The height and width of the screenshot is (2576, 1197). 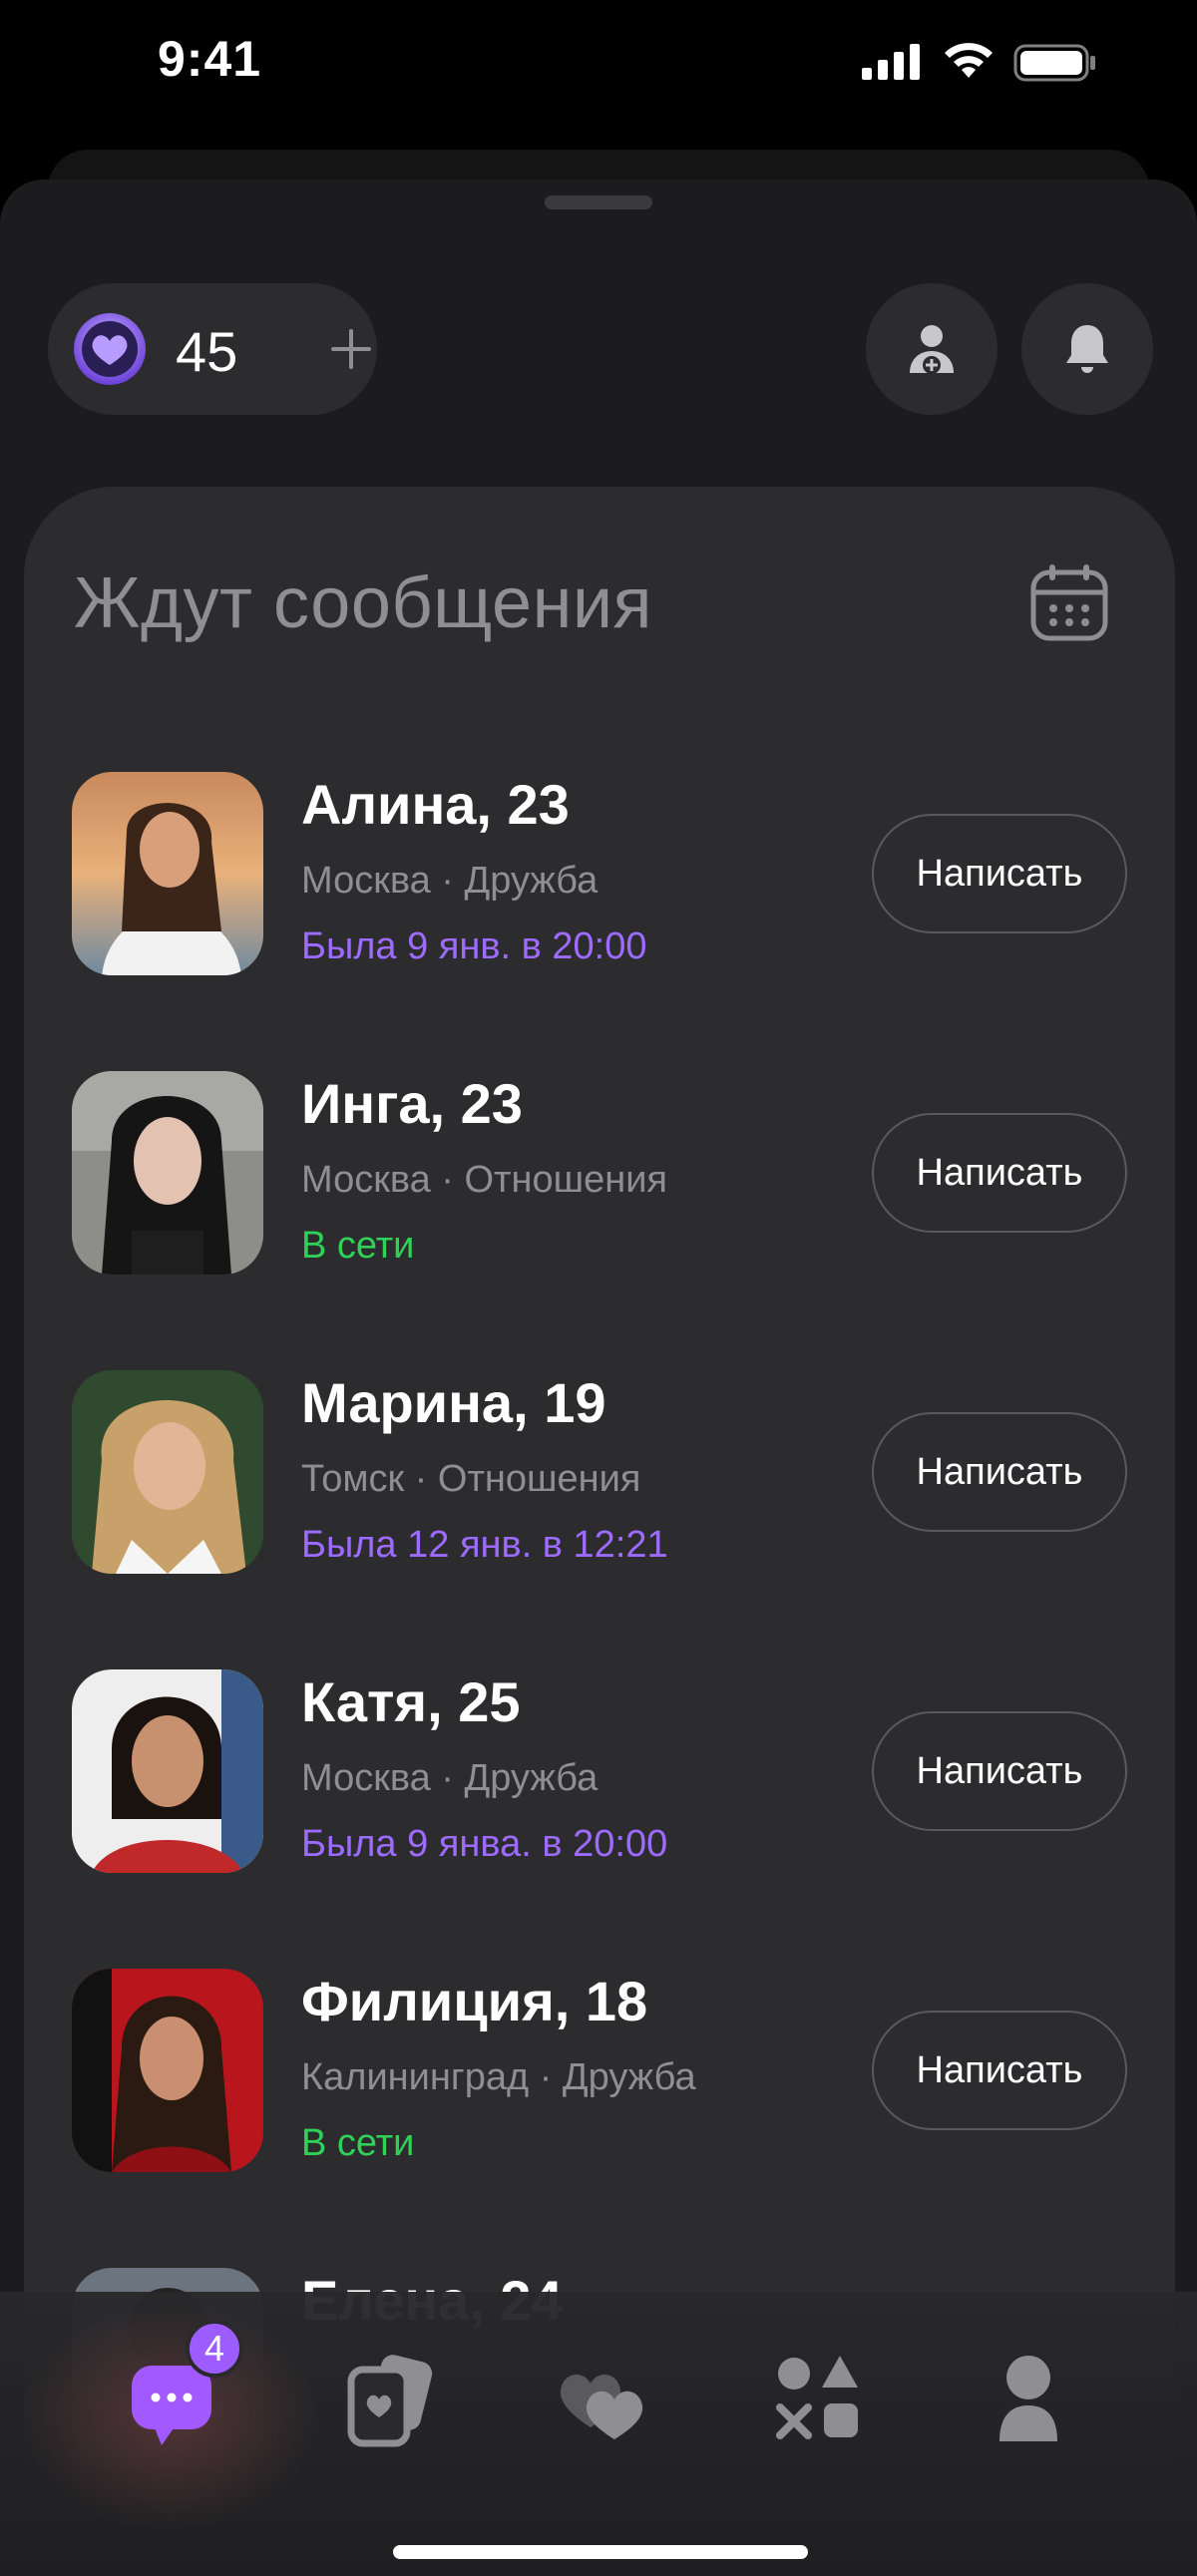 What do you see at coordinates (498, 2077) in the screenshot?
I see `contact-info: Калининград · Дружба` at bounding box center [498, 2077].